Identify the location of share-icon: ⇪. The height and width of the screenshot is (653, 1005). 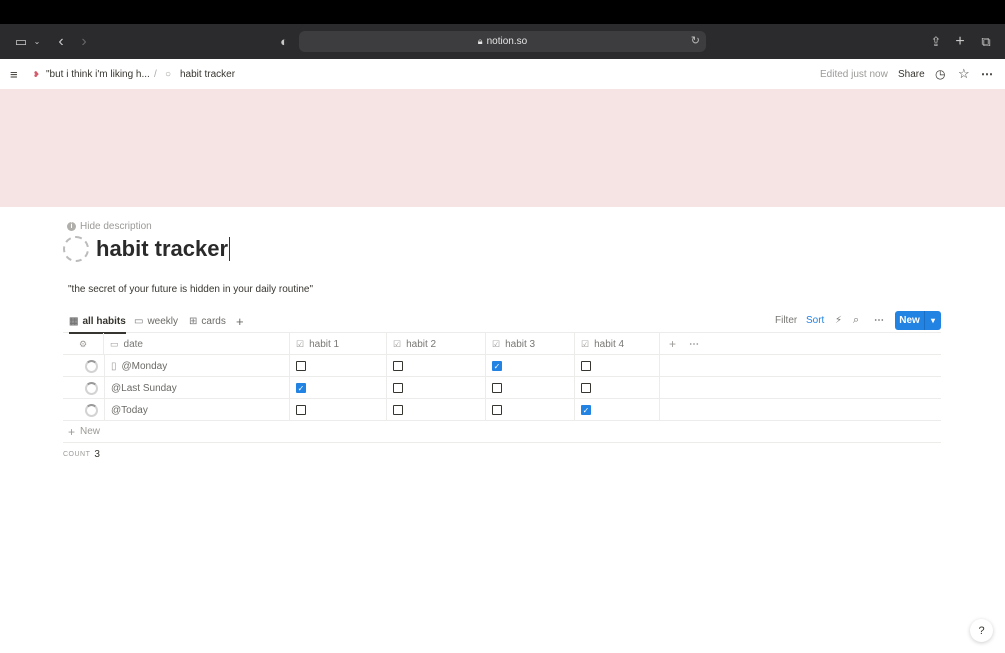
(936, 41).